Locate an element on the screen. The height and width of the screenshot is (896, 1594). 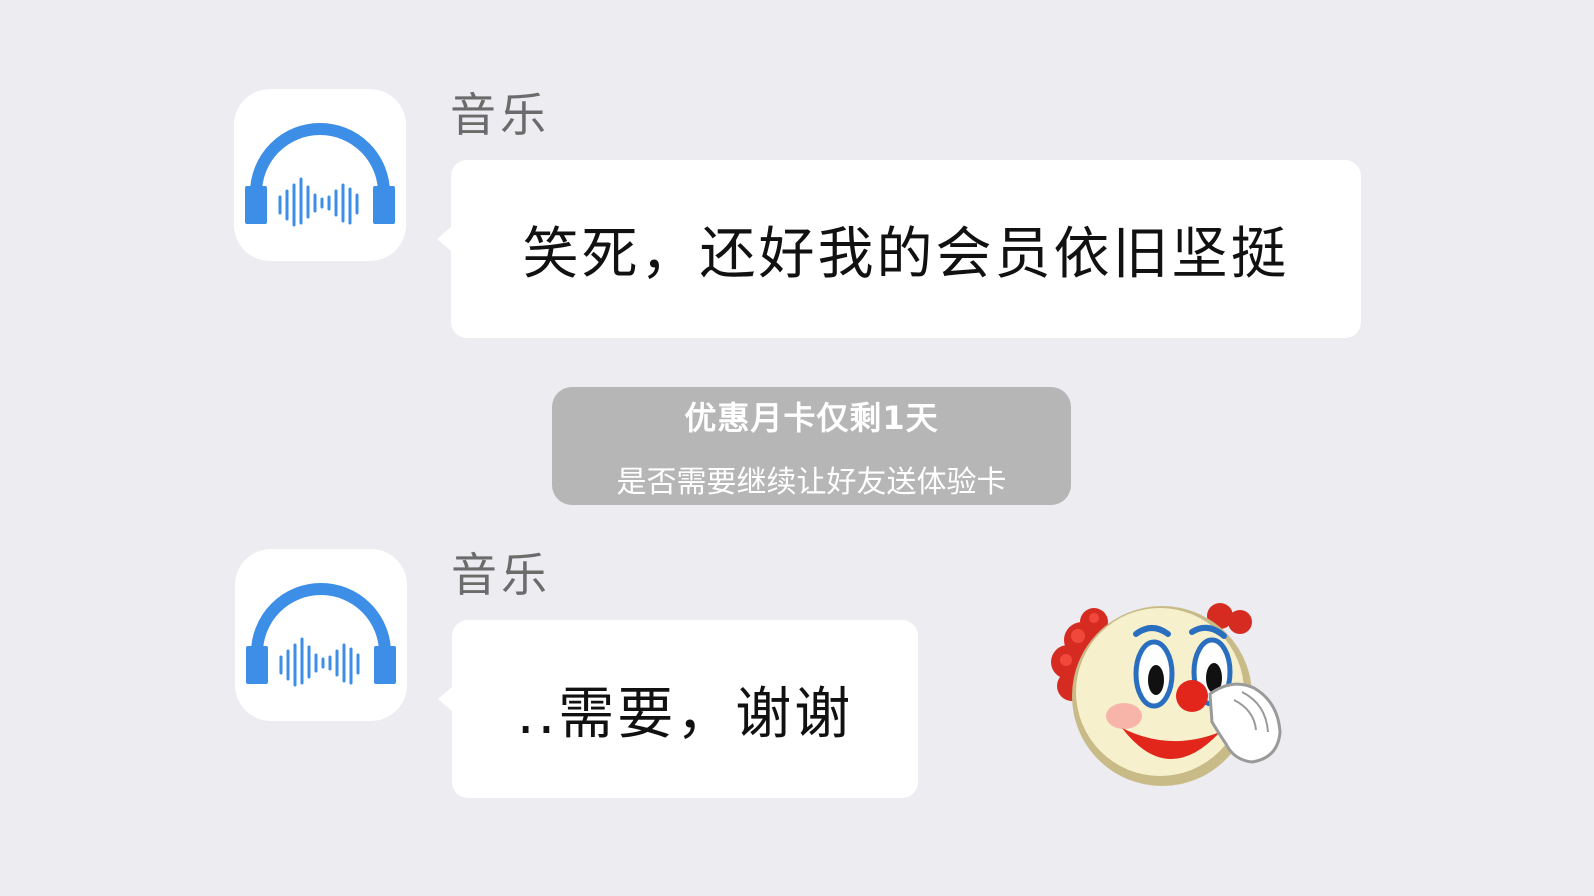
notice-title: 优惠月卡仅剩1天 is located at coordinates (811, 418).